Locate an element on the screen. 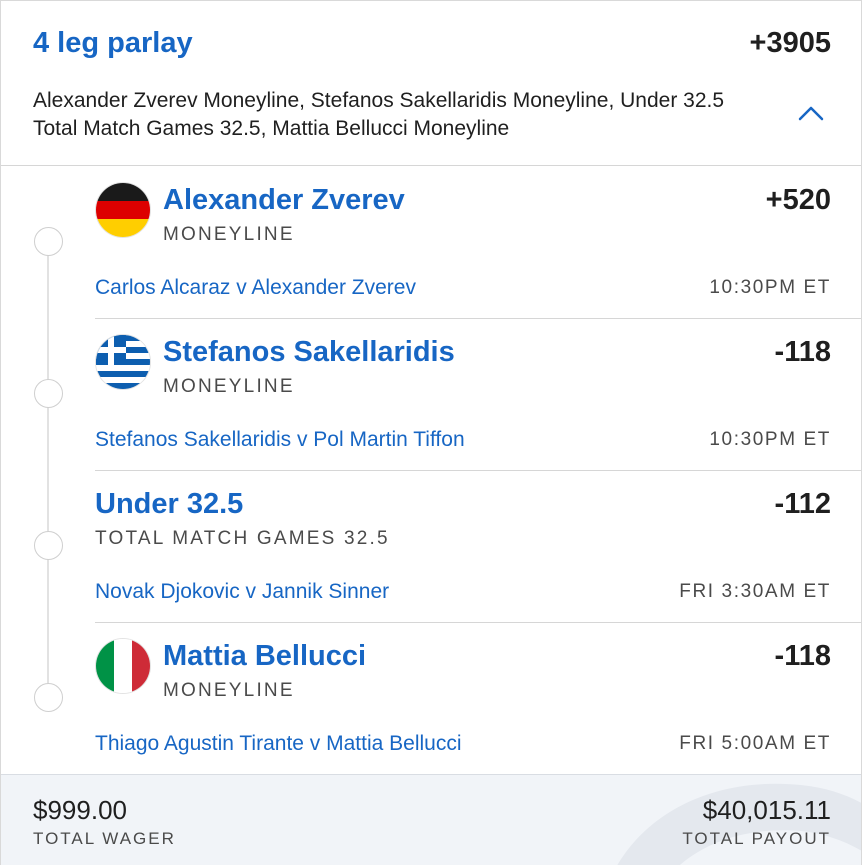  chevron-up-icon is located at coordinates (811, 113).